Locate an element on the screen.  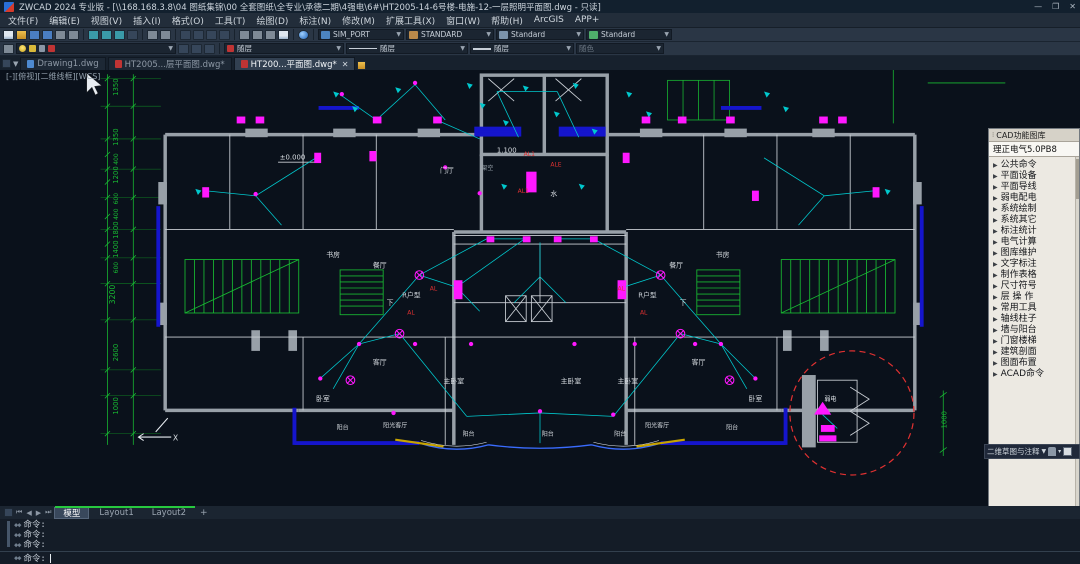
menu-dimension: 标注(N) is located at coordinates (315, 20).